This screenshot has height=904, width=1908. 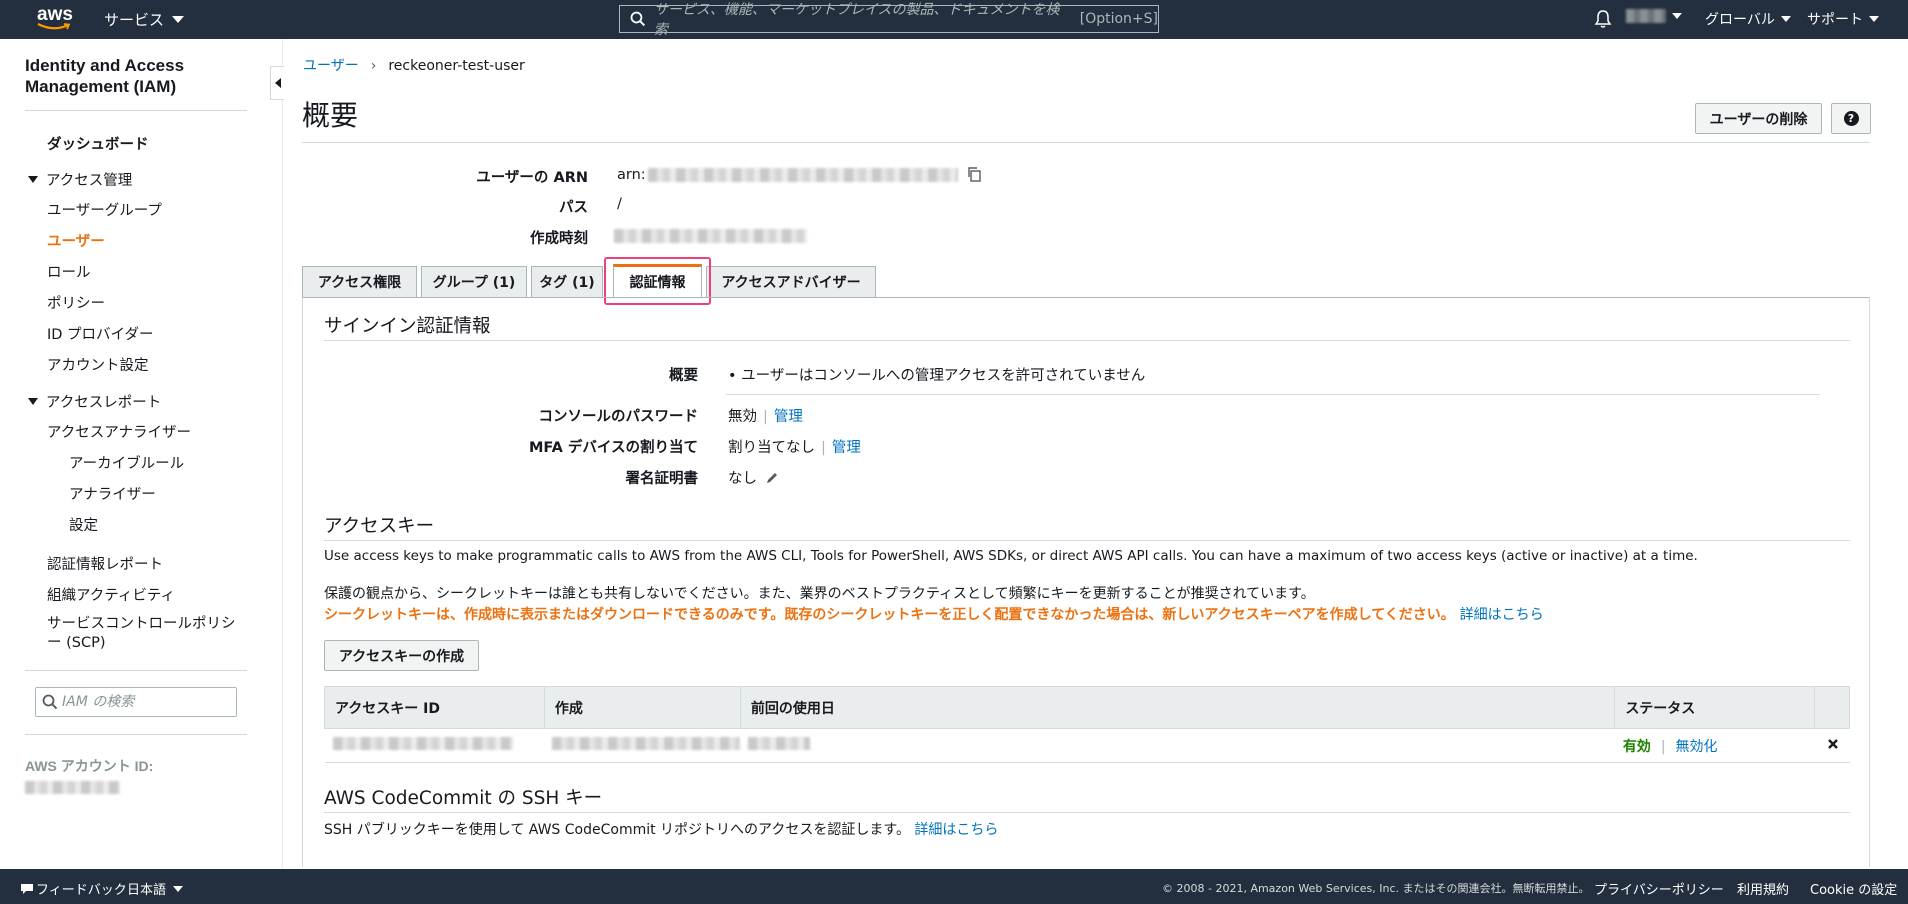 What do you see at coordinates (846, 448) in the screenshot?
I see `manage-mfa-link: 管理` at bounding box center [846, 448].